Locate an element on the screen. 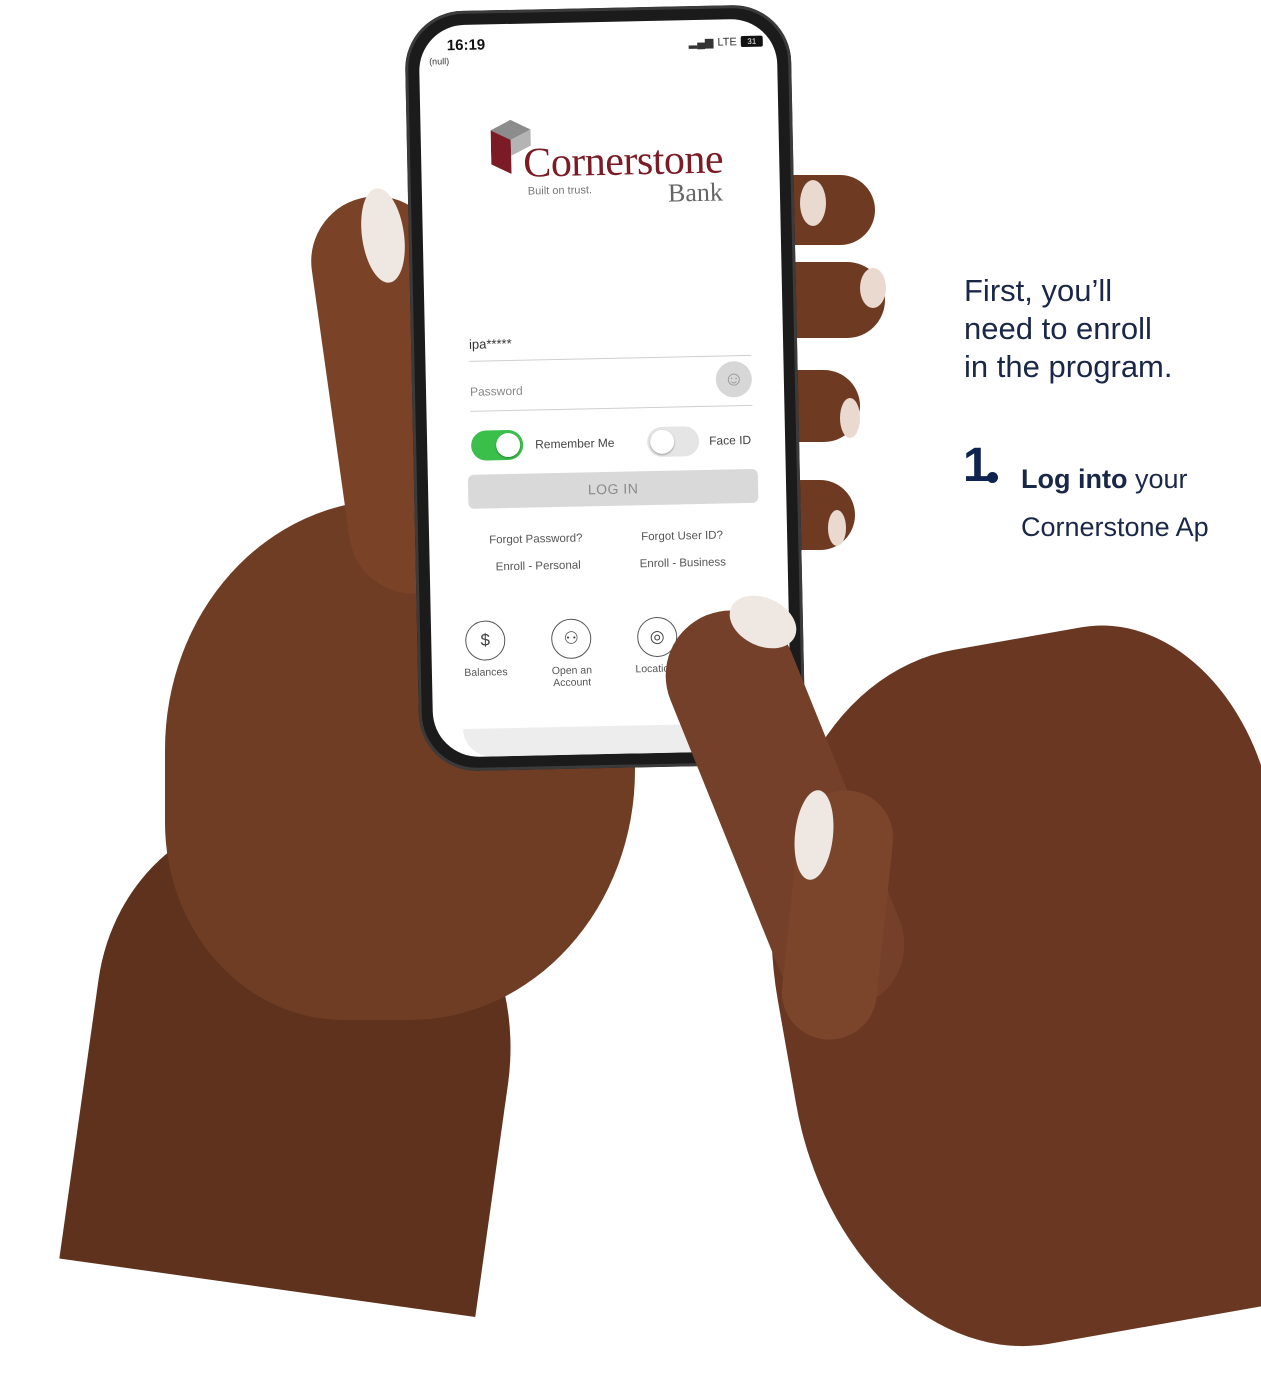 Image resolution: width=1261 pixels, height=1380 pixels. step-number: 1 is located at coordinates (976, 465).